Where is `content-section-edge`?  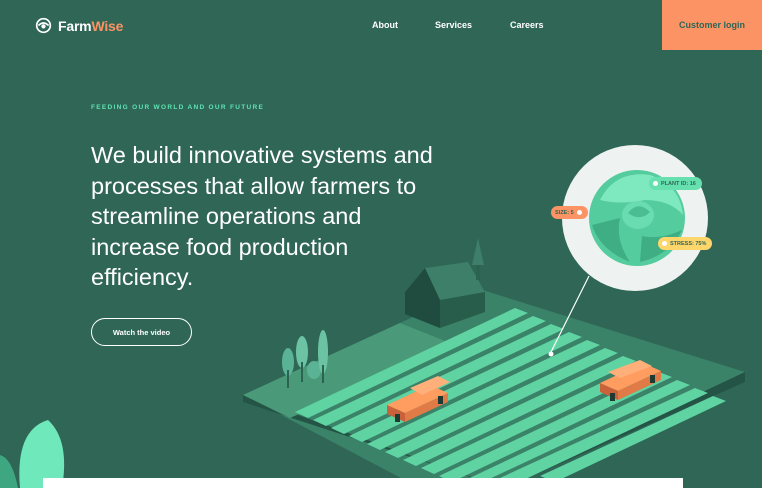 content-section-edge is located at coordinates (363, 483).